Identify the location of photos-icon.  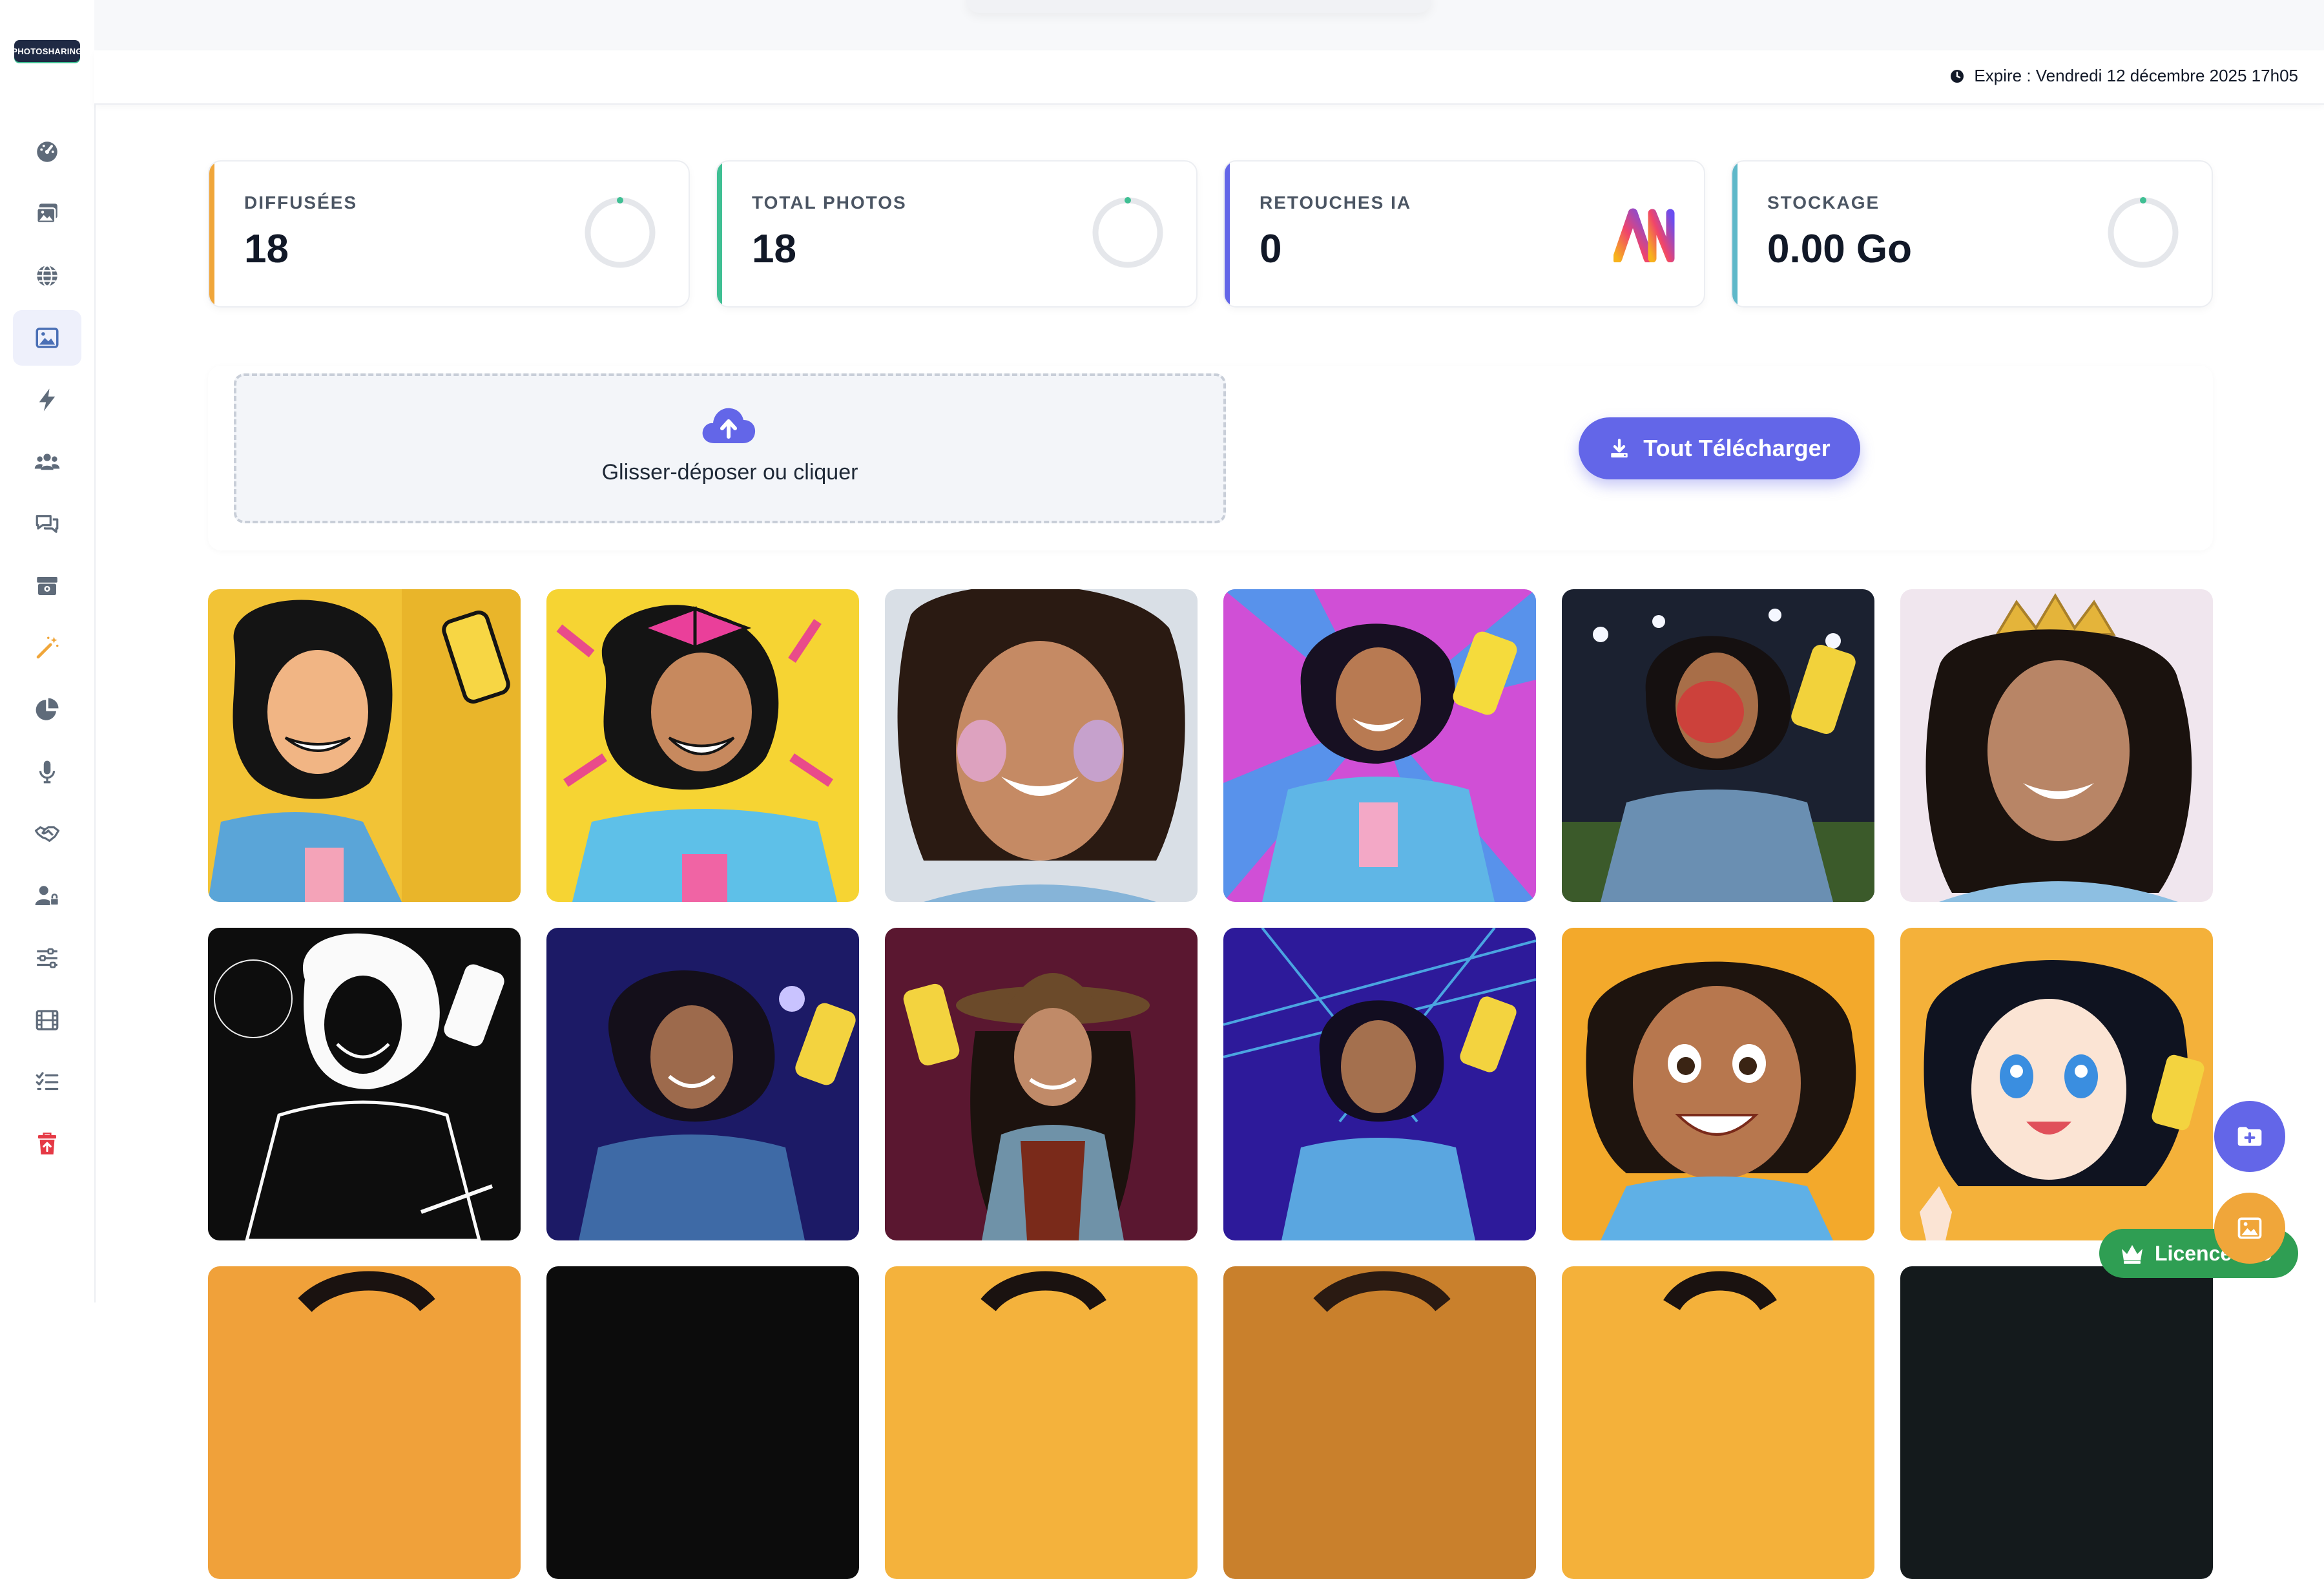
(46, 214).